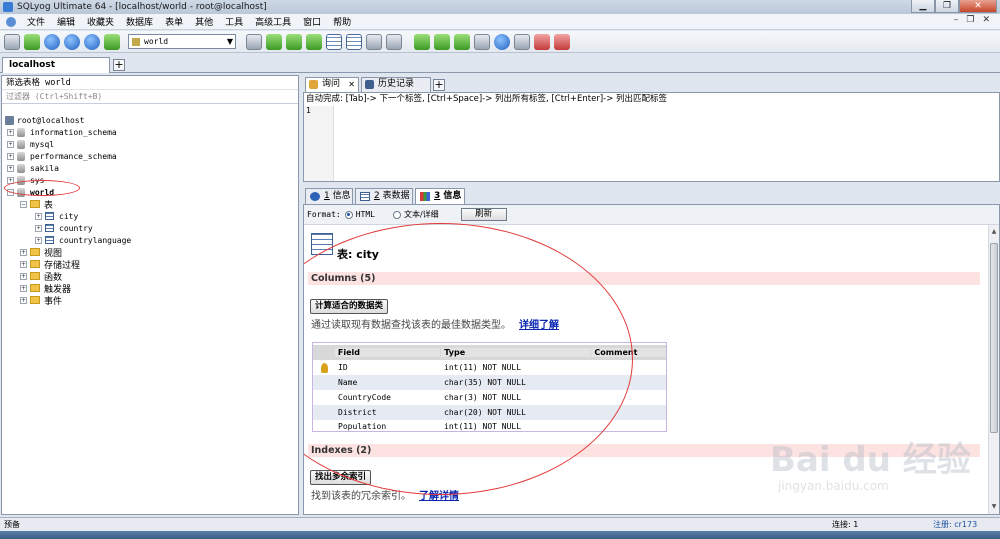 Image resolution: width=1000 pixels, height=539 pixels. What do you see at coordinates (52, 41) in the screenshot?
I see `execute-icon` at bounding box center [52, 41].